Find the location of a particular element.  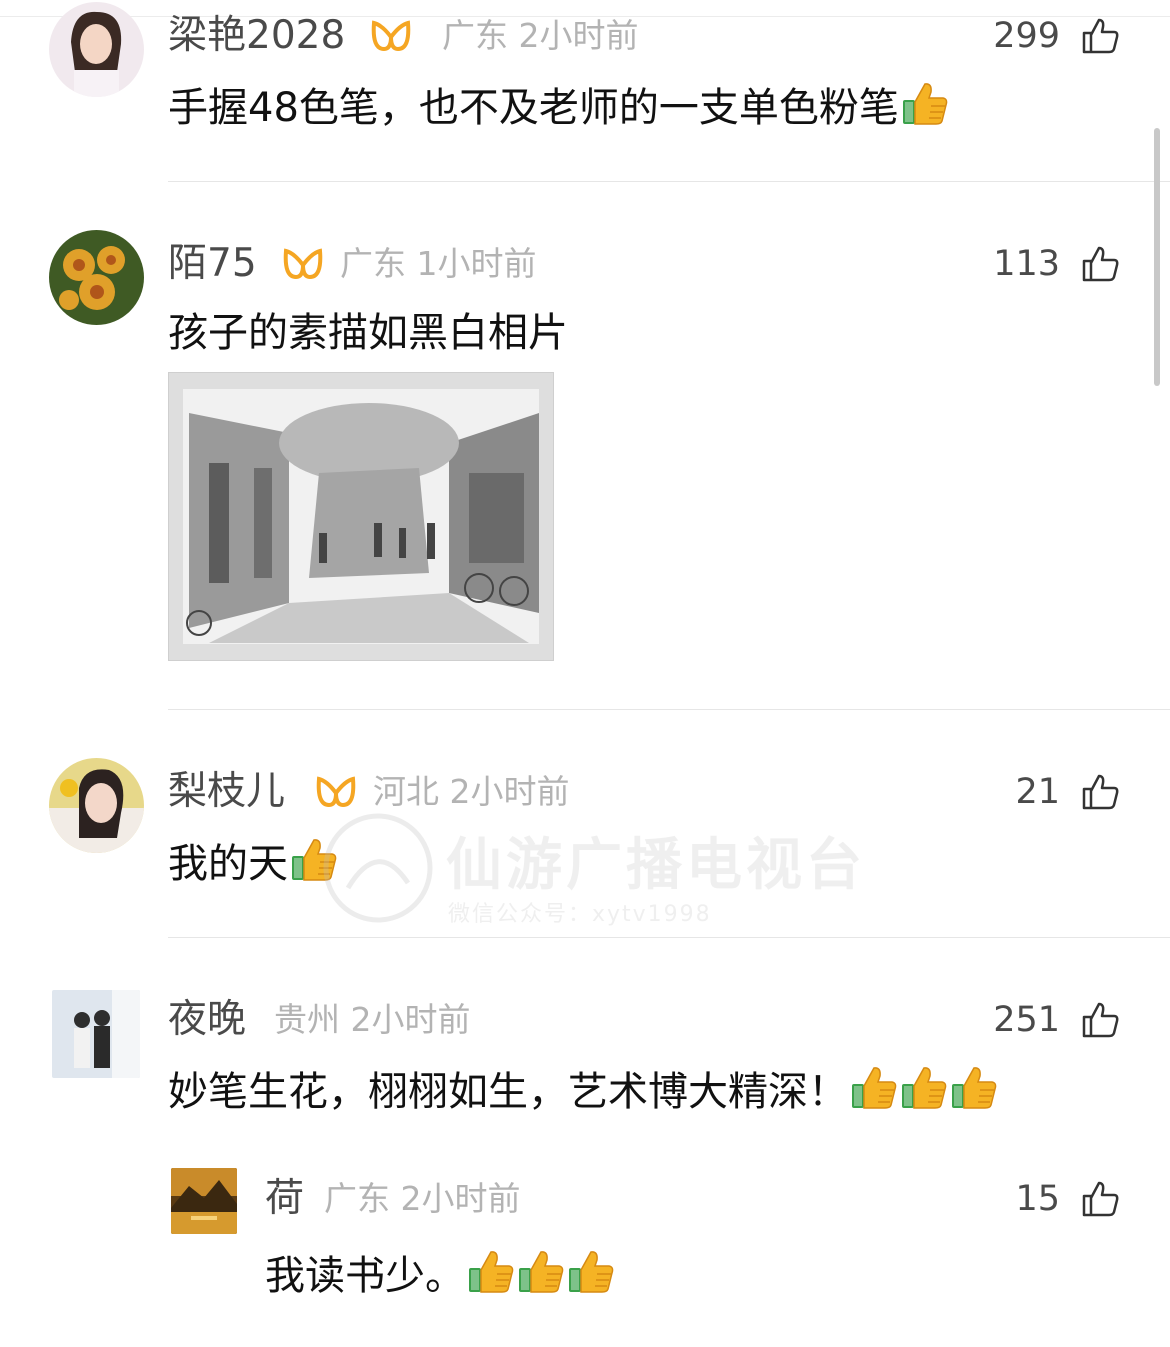

like-count: 113 is located at coordinates (1026, 264).